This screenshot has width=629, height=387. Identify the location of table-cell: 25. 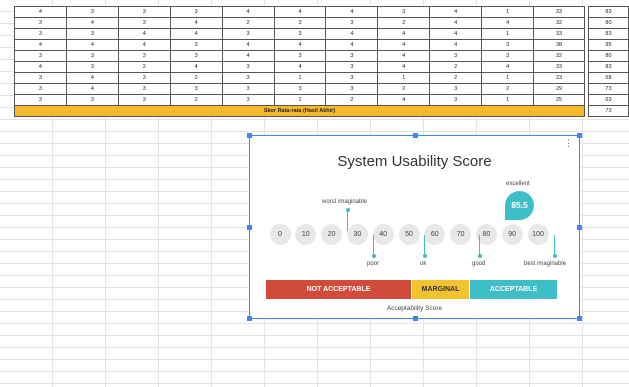
(559, 100).